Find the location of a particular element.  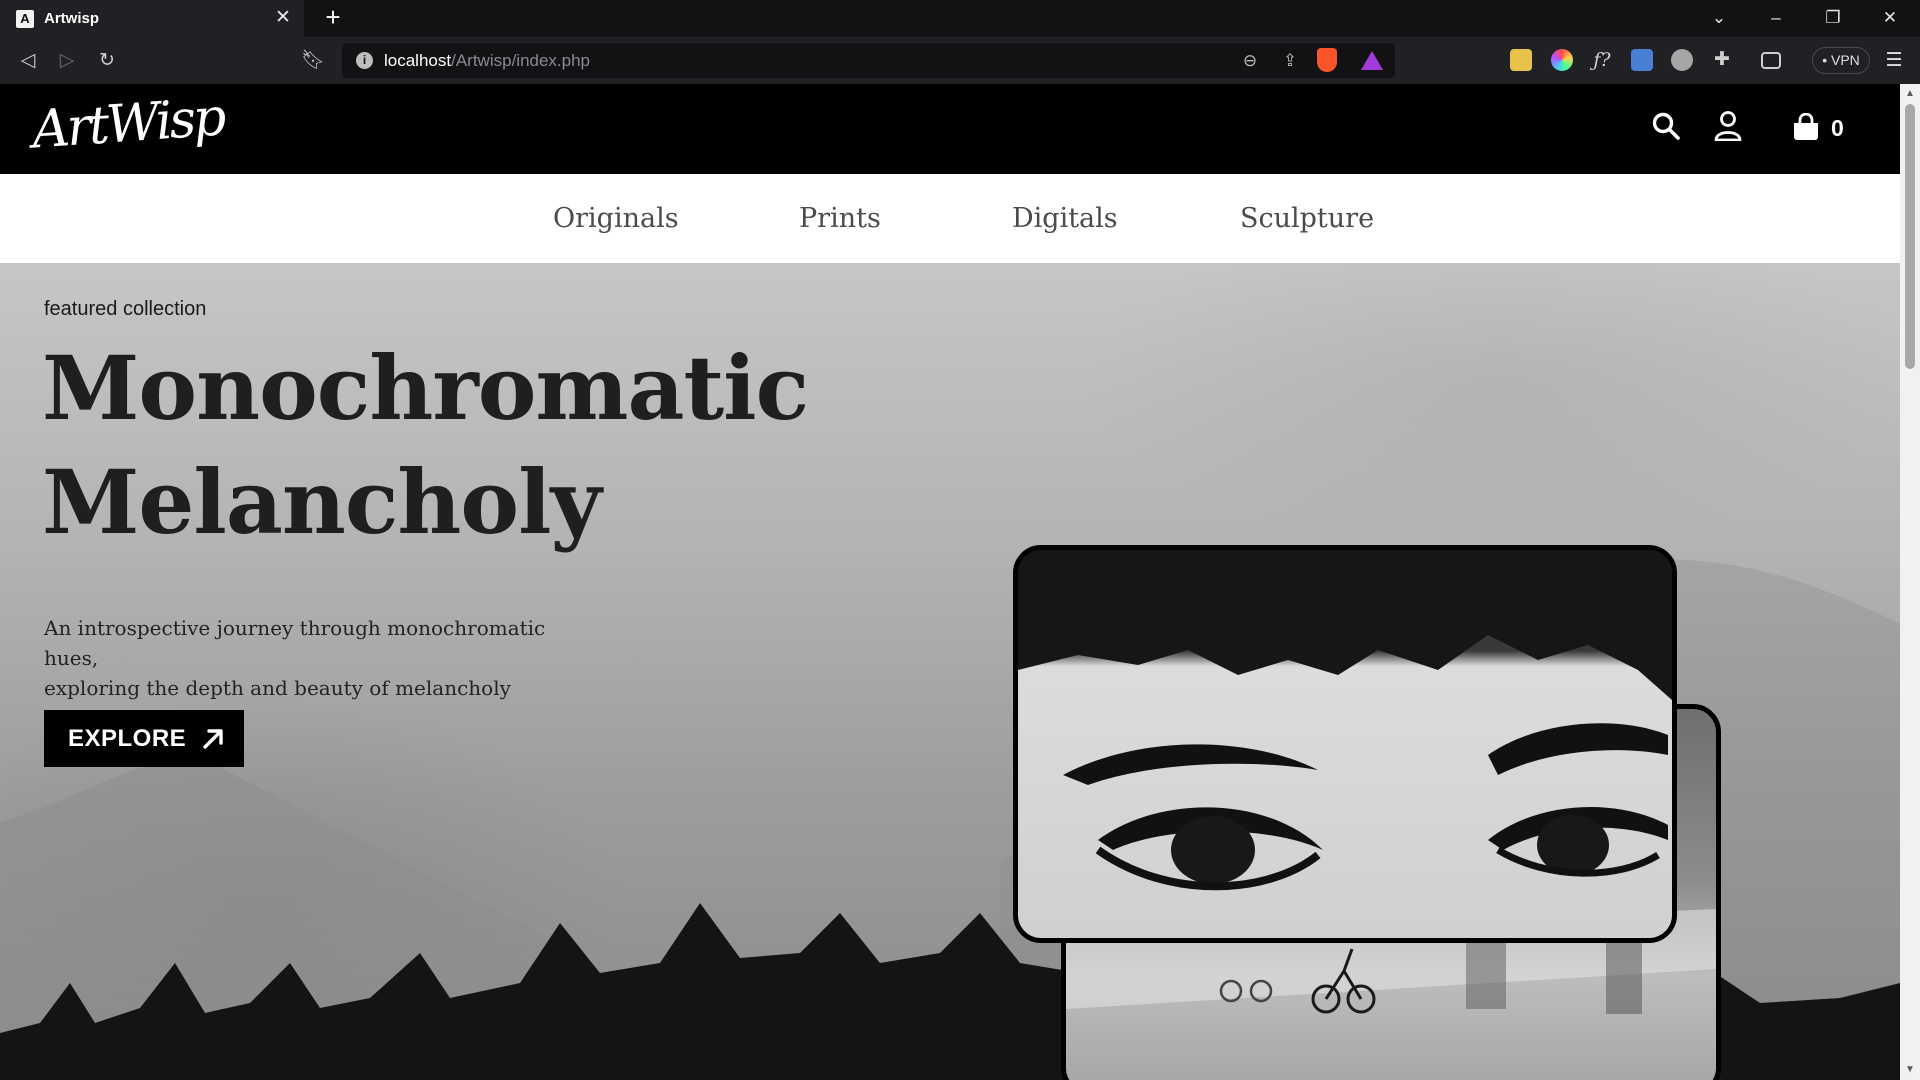

brave-rewards-icon is located at coordinates (1372, 60).